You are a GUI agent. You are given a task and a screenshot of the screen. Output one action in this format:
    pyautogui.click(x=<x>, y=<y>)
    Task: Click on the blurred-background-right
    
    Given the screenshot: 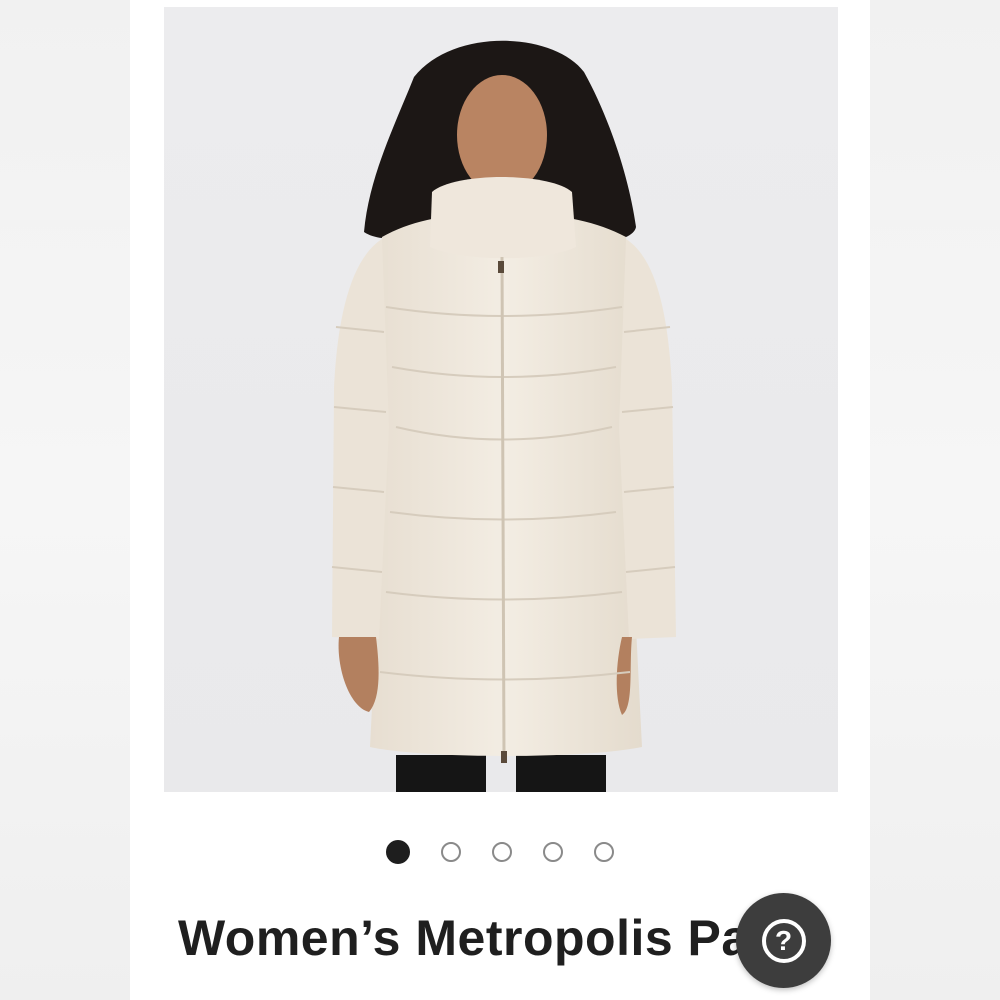 What is the action you would take?
    pyautogui.click(x=935, y=500)
    